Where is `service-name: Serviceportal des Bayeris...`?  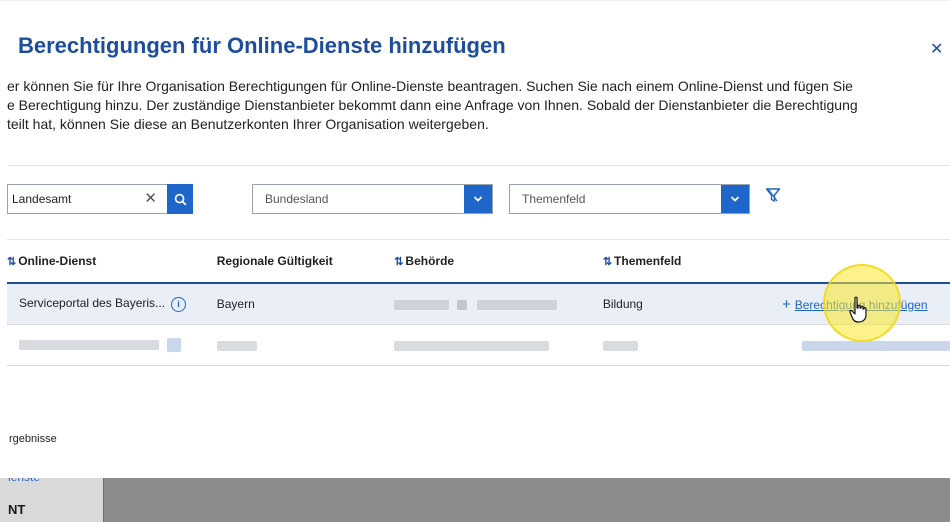
service-name: Serviceportal des Bayeris... is located at coordinates (92, 303).